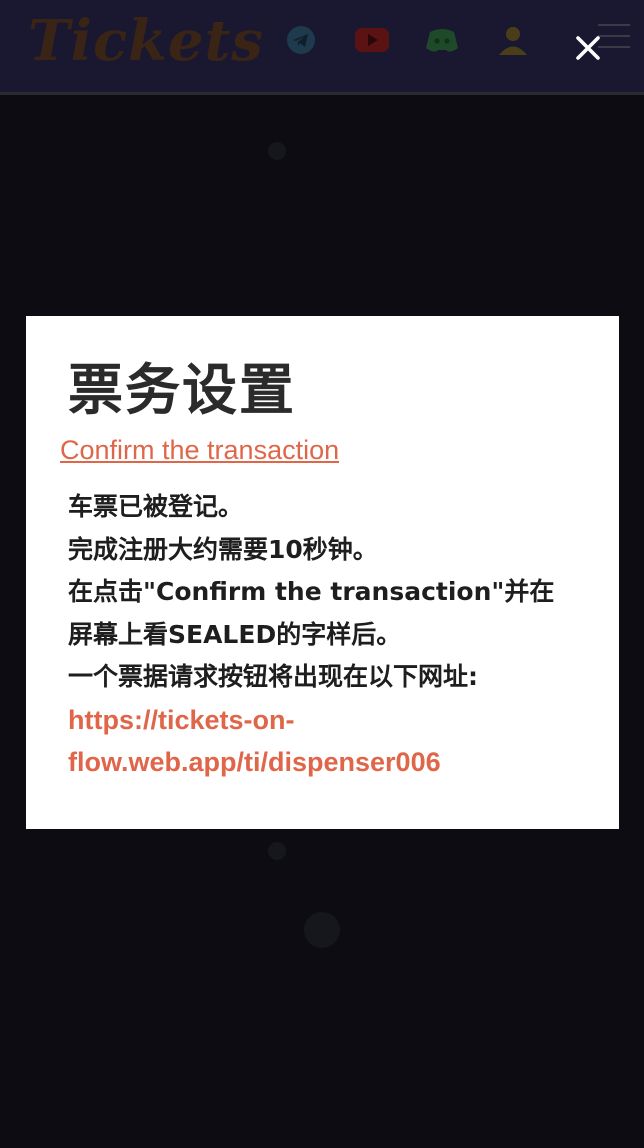  Describe the element at coordinates (235, 634) in the screenshot. I see `message-line: 屏幕上看SEALED的字样后。` at that location.